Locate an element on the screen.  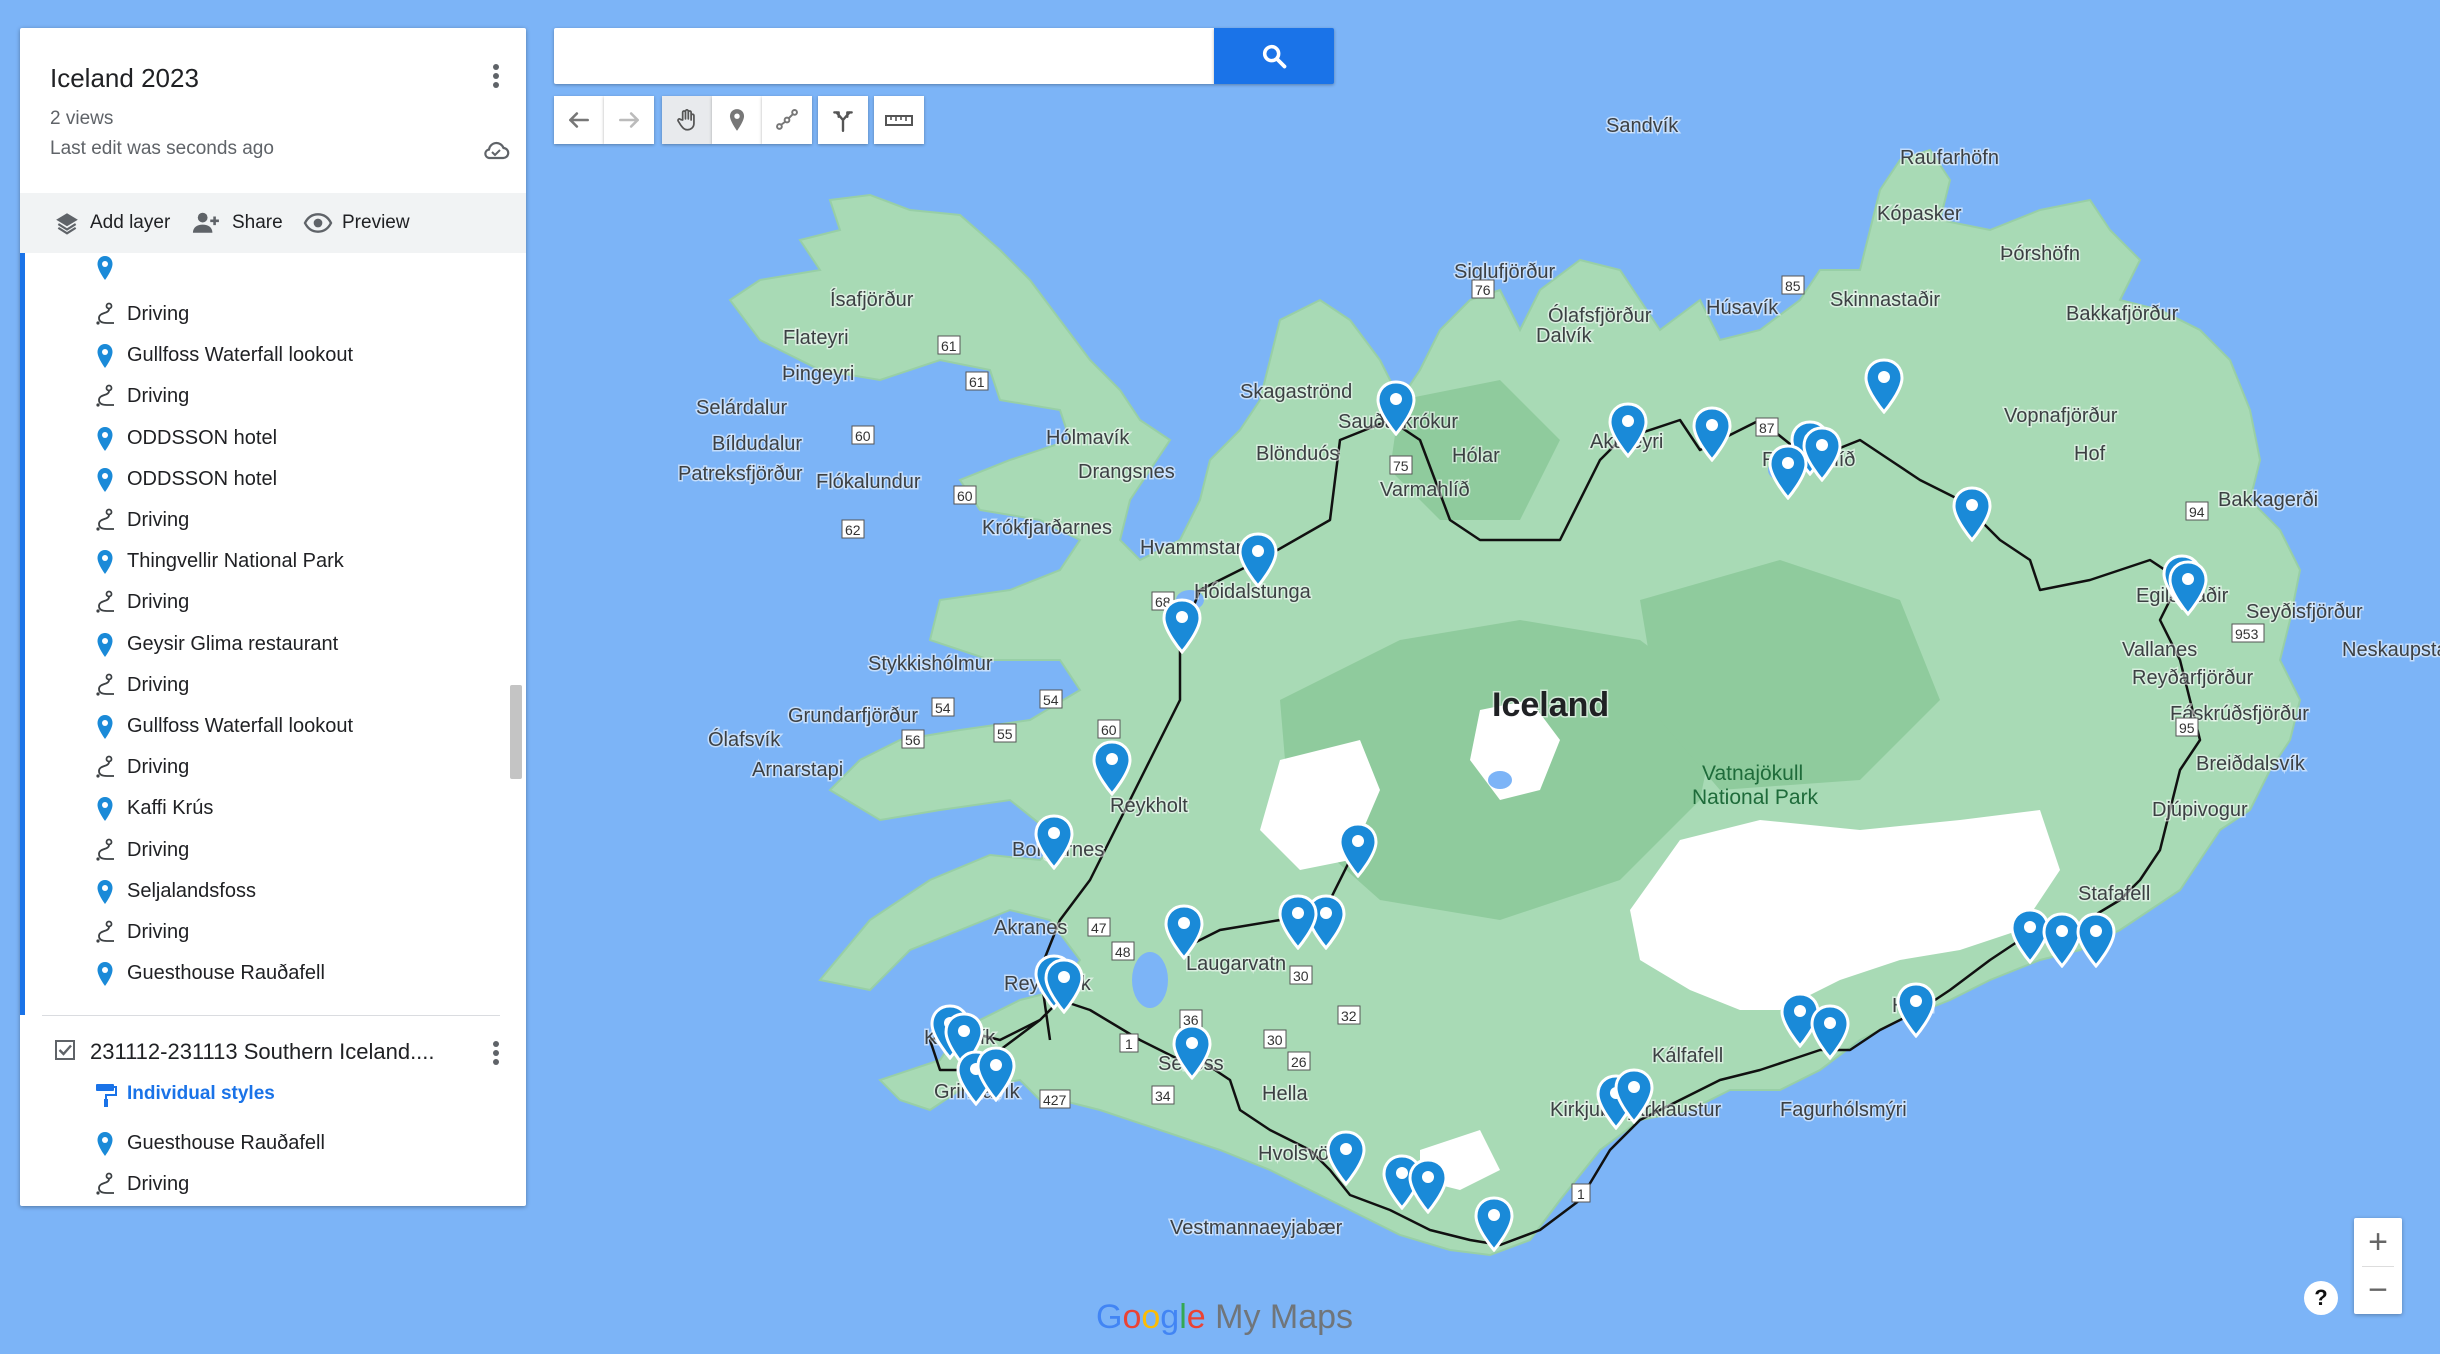
help-button: ? is located at coordinates (2321, 1298).